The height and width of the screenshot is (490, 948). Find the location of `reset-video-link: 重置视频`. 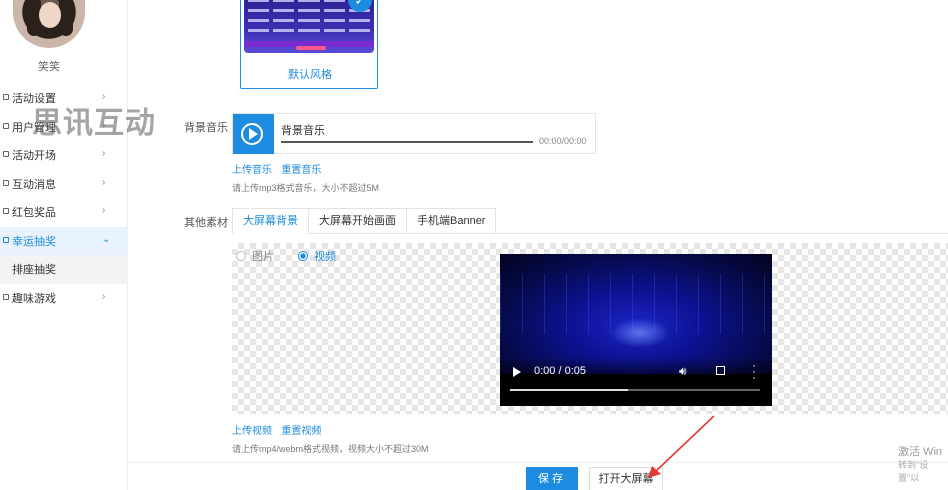

reset-video-link: 重置视频 is located at coordinates (301, 431).